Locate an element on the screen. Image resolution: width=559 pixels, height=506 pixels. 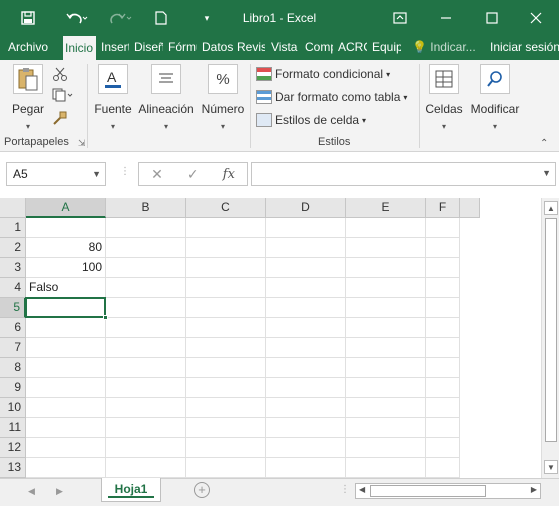
cell-f7 is located at coordinates (443, 348).